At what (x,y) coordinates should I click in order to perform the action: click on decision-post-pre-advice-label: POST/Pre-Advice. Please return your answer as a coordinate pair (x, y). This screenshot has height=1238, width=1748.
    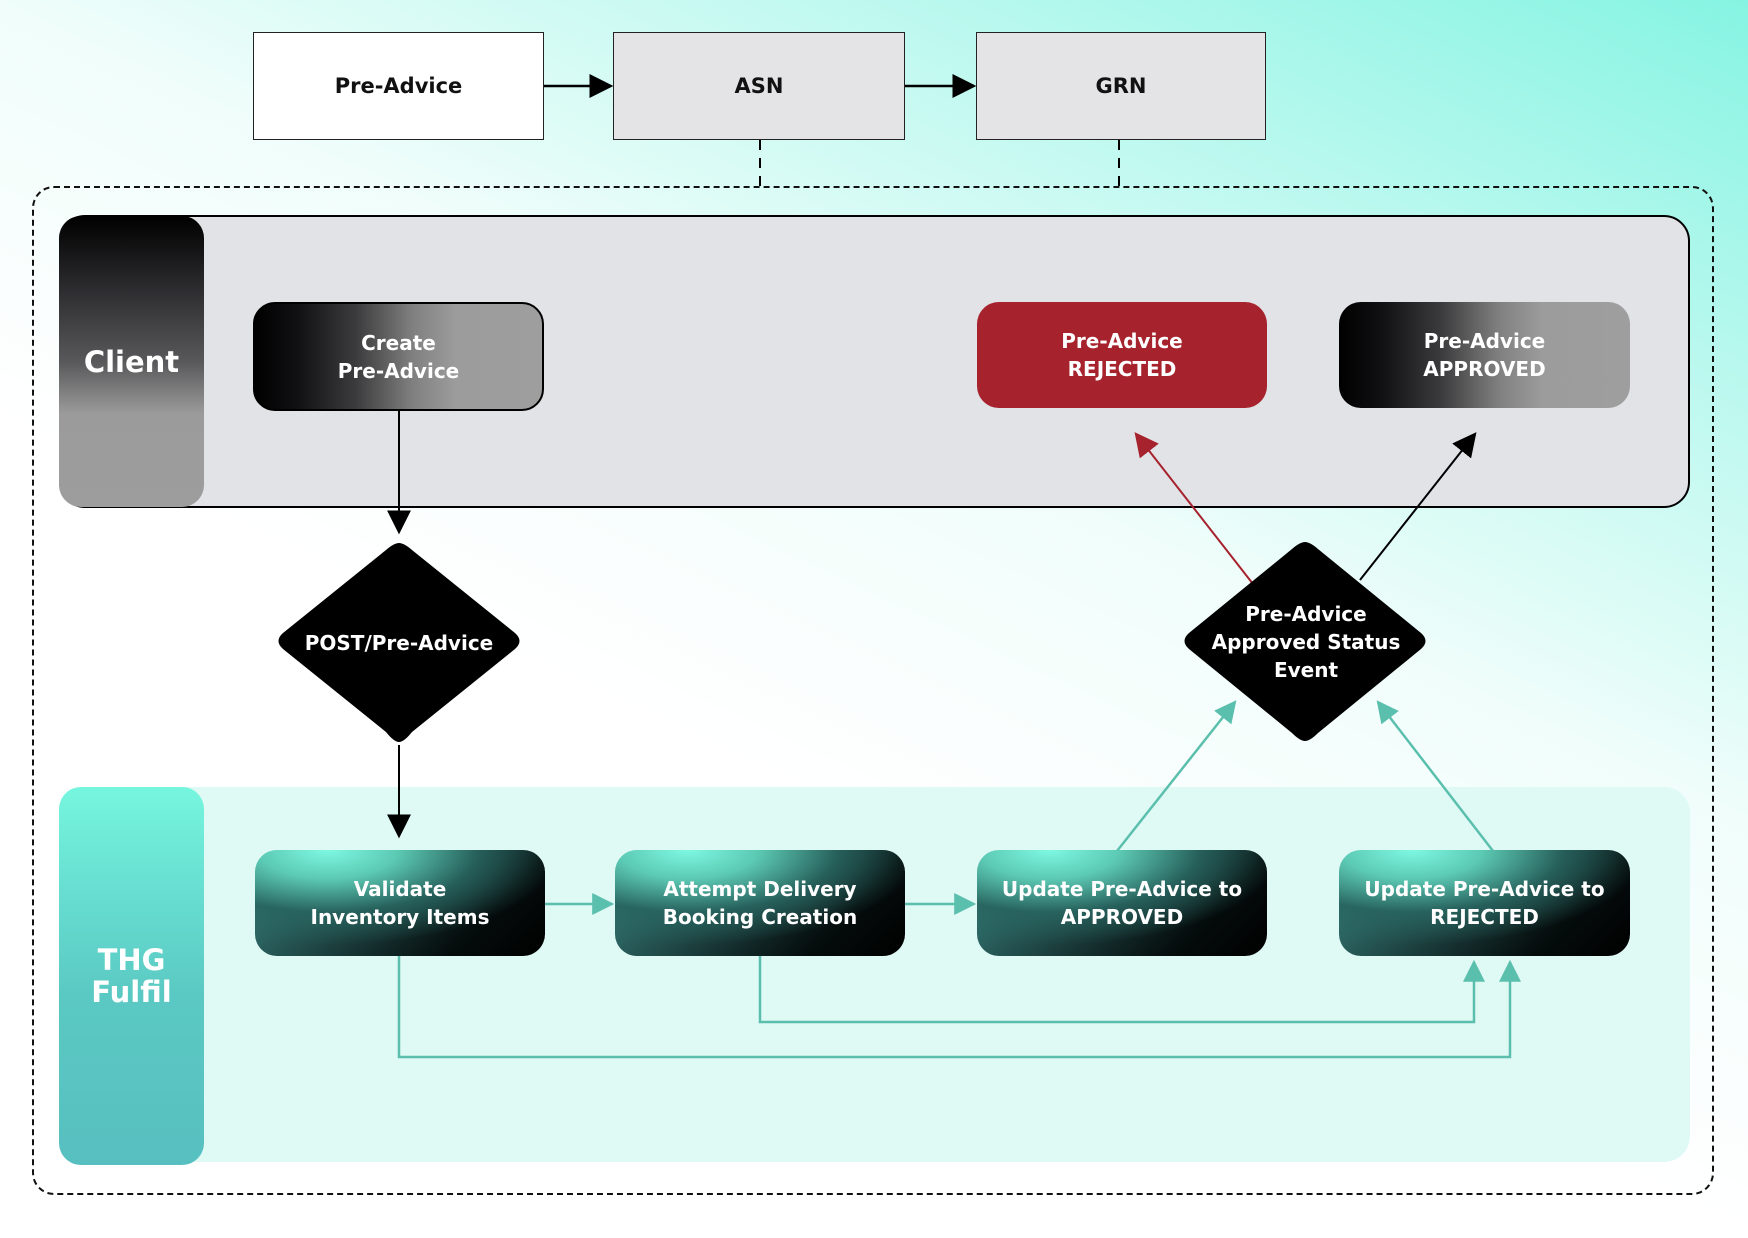
    Looking at the image, I should click on (399, 643).